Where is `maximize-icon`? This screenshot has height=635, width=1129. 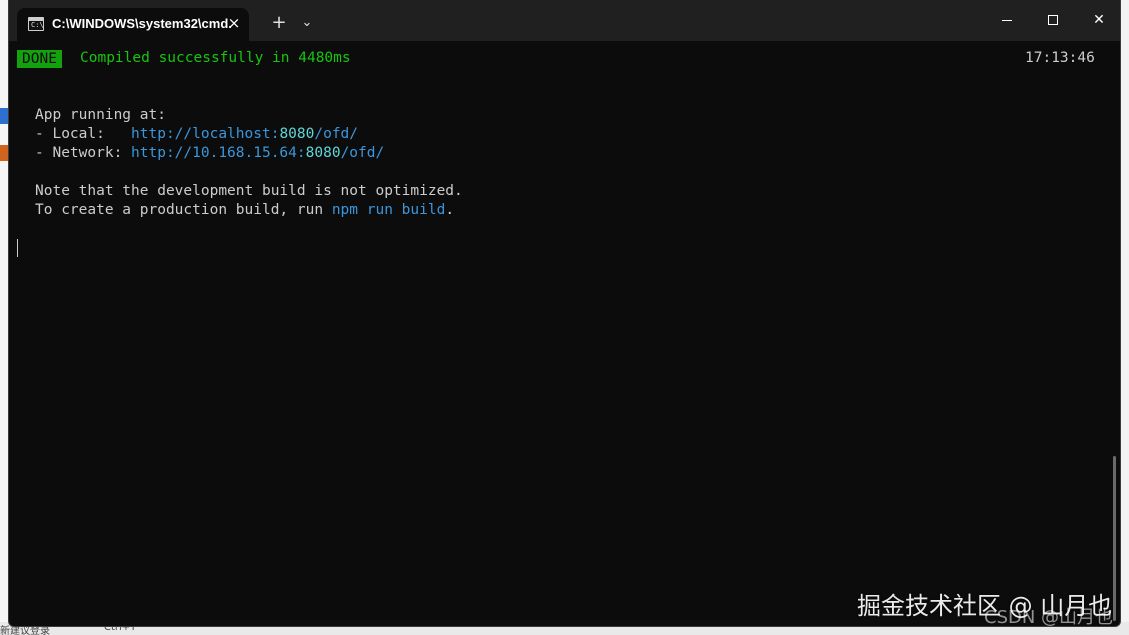 maximize-icon is located at coordinates (1053, 20).